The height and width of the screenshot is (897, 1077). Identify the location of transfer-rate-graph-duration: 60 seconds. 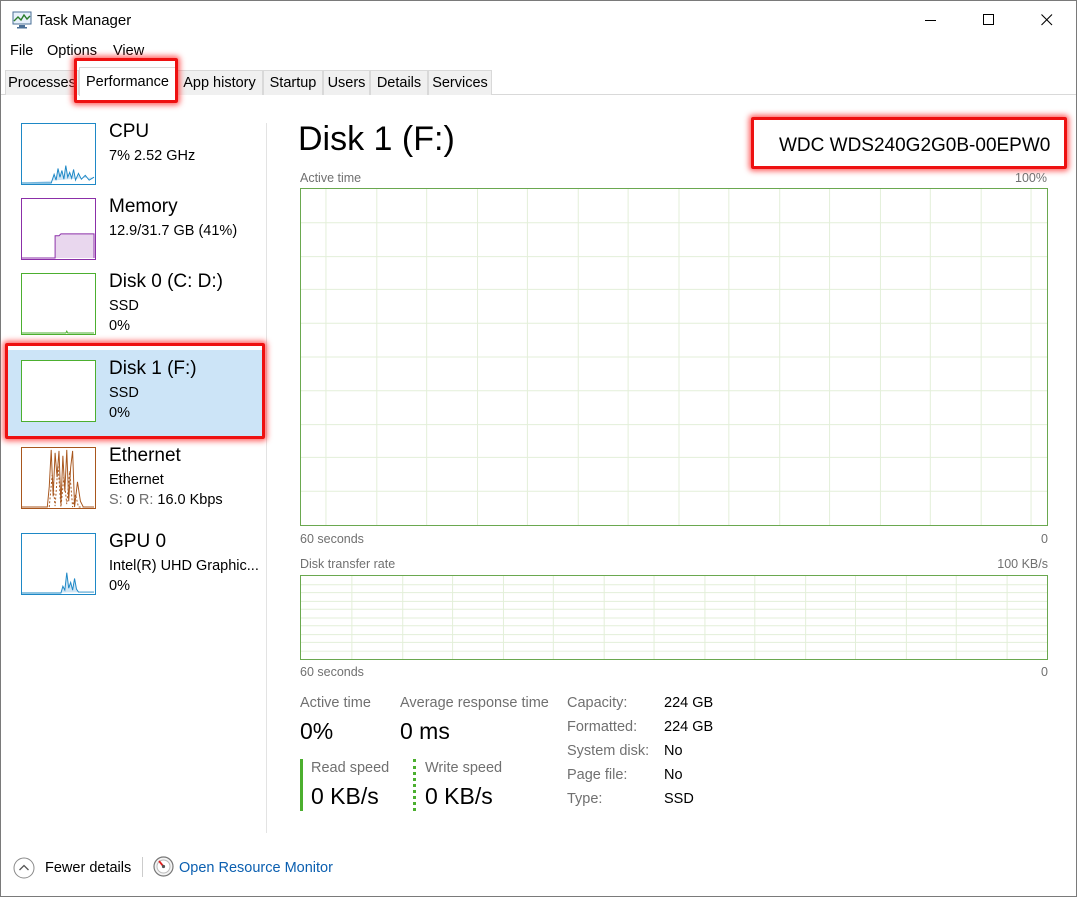
(332, 672).